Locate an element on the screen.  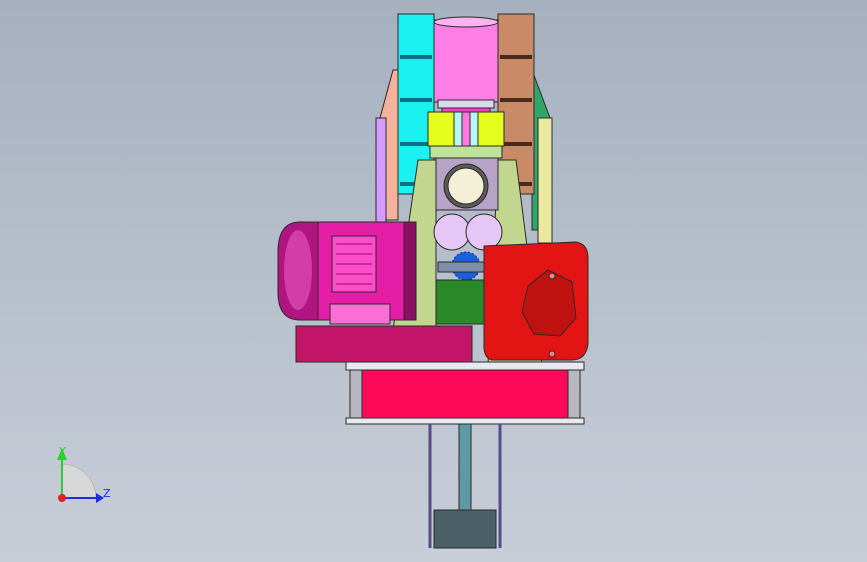
right-gear is located at coordinates (484, 232).